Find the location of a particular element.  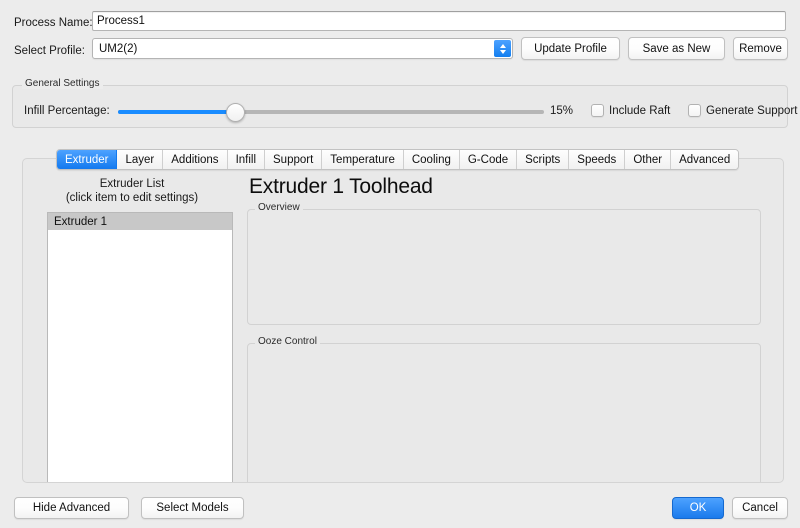

process-name-label: Process Name: is located at coordinates (53, 23).